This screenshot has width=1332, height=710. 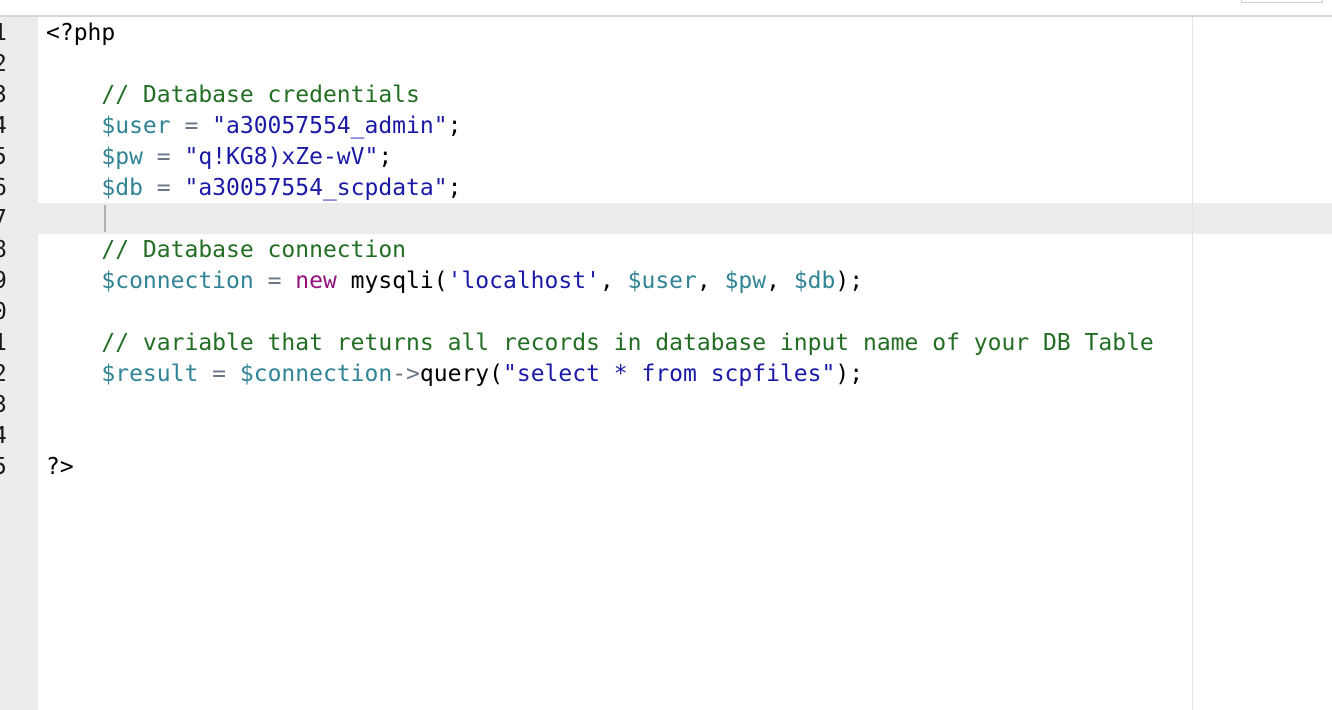 I want to click on text-cursor, so click(x=105, y=218).